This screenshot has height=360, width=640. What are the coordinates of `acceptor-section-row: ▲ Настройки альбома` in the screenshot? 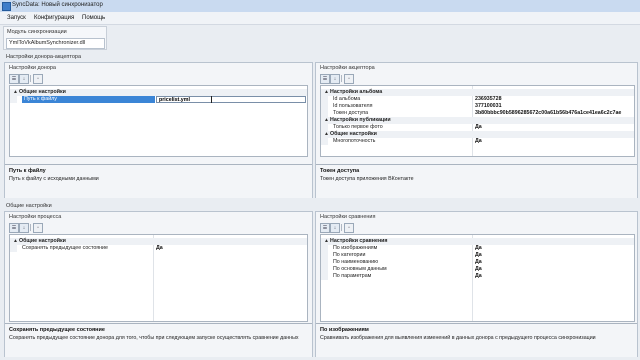 It's located at (477, 92).